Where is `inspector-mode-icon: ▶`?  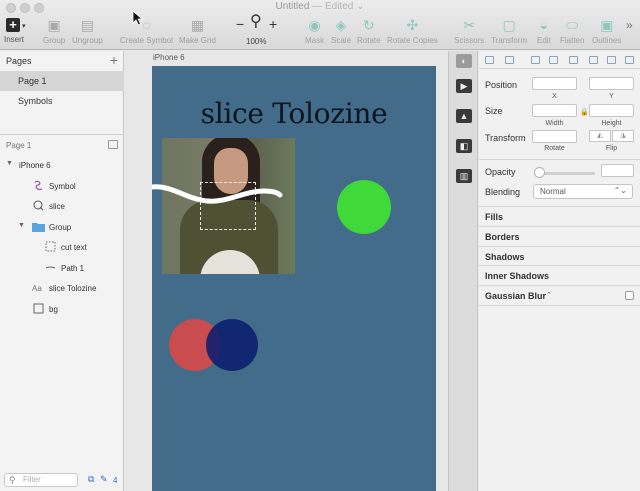 inspector-mode-icon: ▶ is located at coordinates (464, 86).